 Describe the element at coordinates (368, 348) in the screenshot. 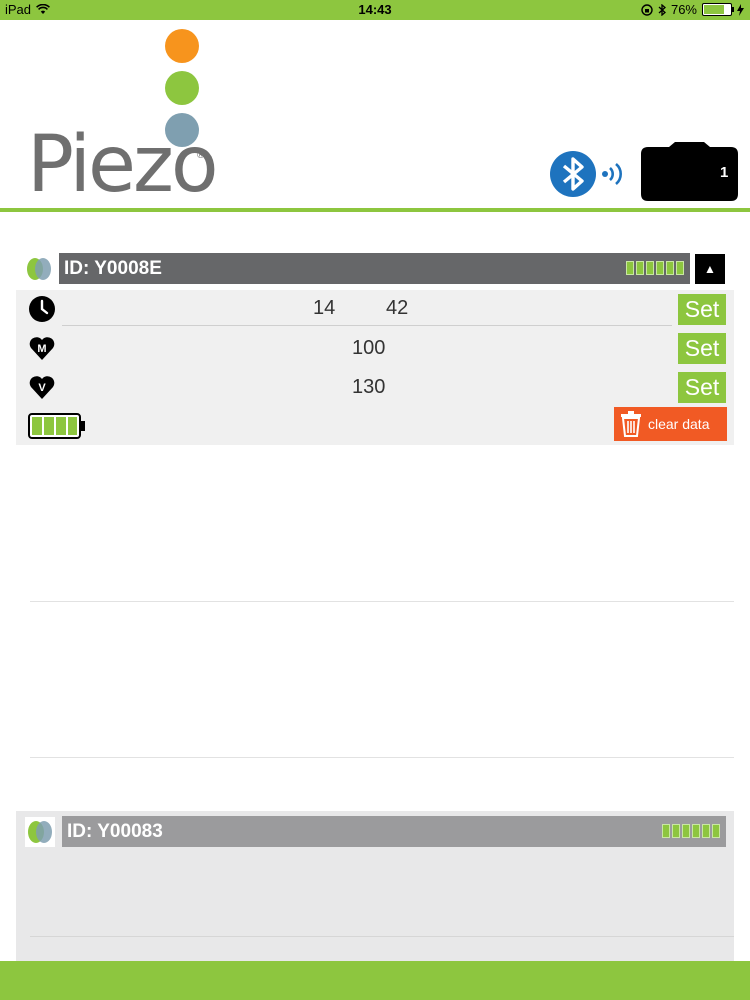

I see `m-value: 100` at that location.